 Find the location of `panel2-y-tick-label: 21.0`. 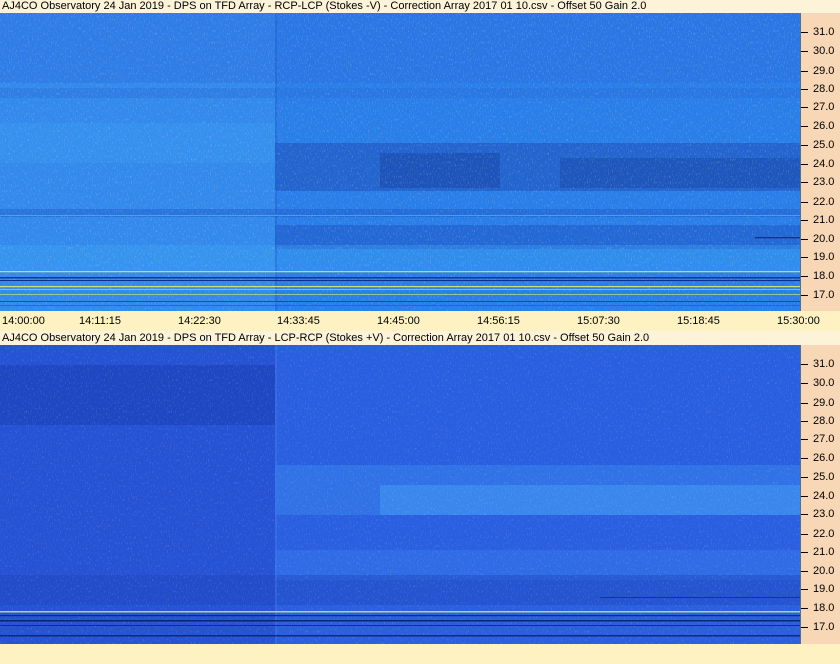

panel2-y-tick-label: 21.0 is located at coordinates (824, 552).